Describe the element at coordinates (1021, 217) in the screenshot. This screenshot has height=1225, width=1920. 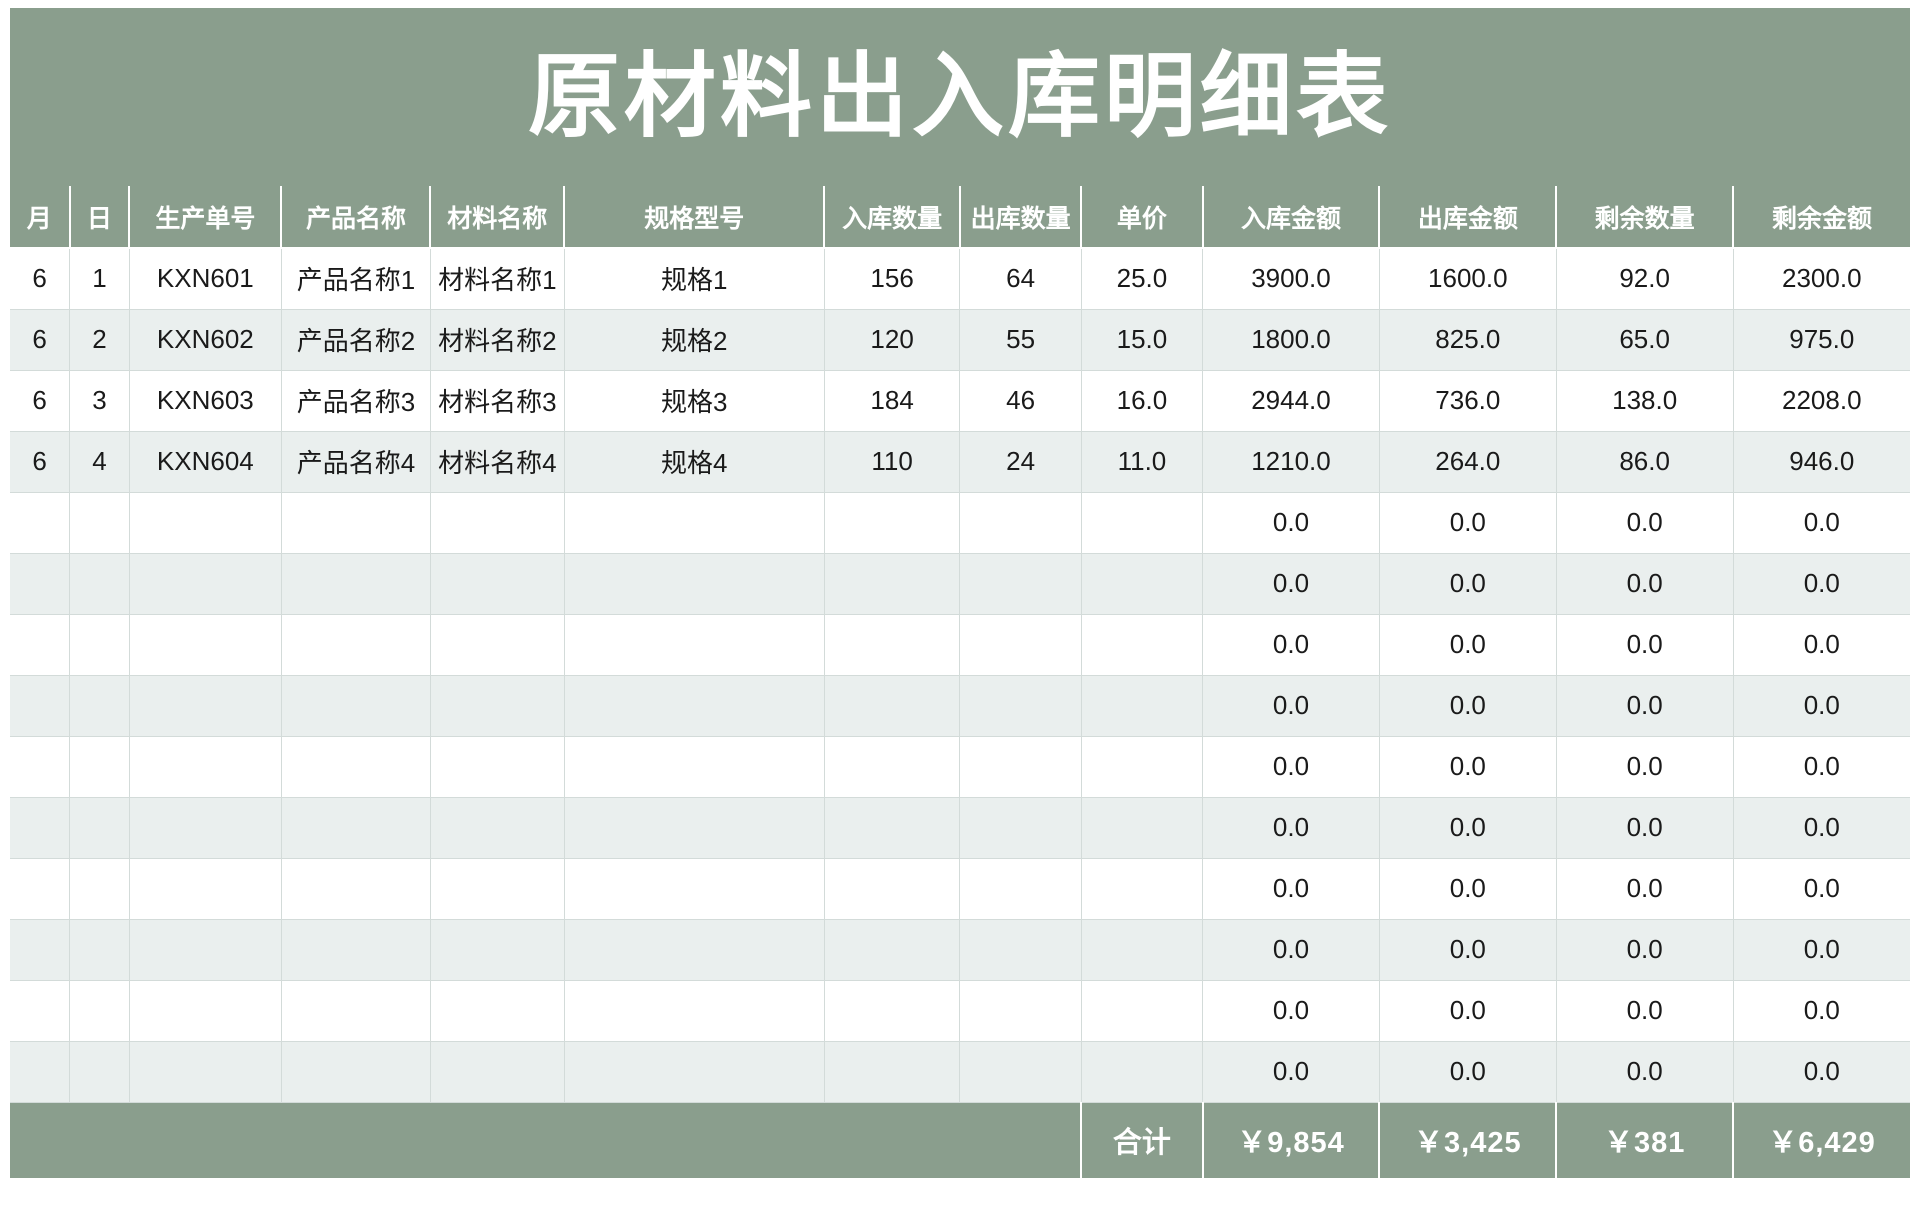
I see `col-header-out-qty: 出库数量` at that location.